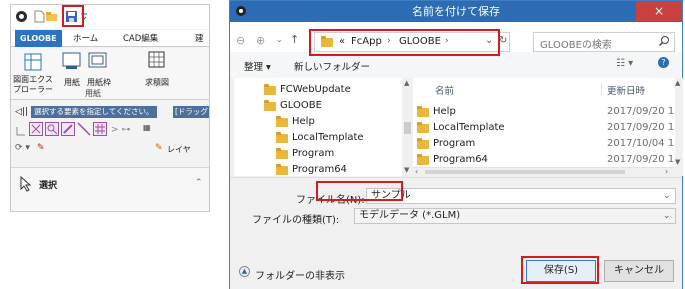 The image size is (685, 289). Describe the element at coordinates (199, 39) in the screenshot. I see `tab-build: 建` at that location.